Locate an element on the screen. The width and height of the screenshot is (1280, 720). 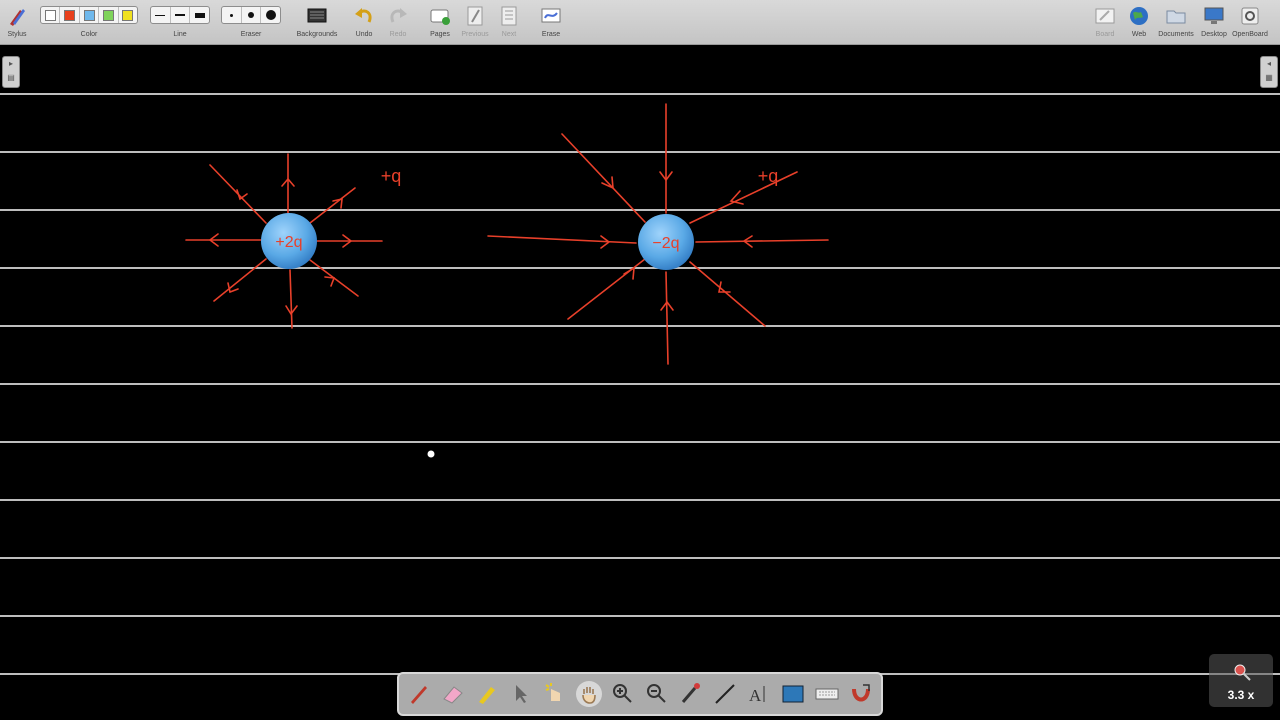
magnifier-icon is located at coordinates (1242, 672).